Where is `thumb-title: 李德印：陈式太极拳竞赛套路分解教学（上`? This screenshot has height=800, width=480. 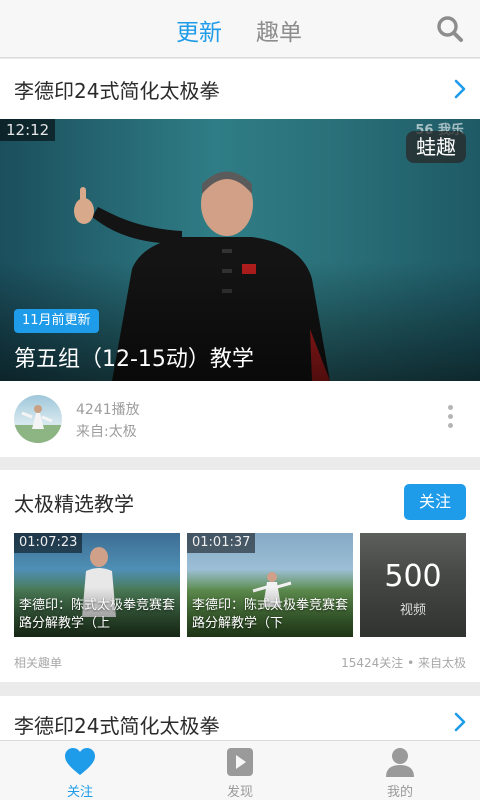
thumb-title: 李德印：陈式太极拳竞赛套路分解教学（上 is located at coordinates (97, 614).